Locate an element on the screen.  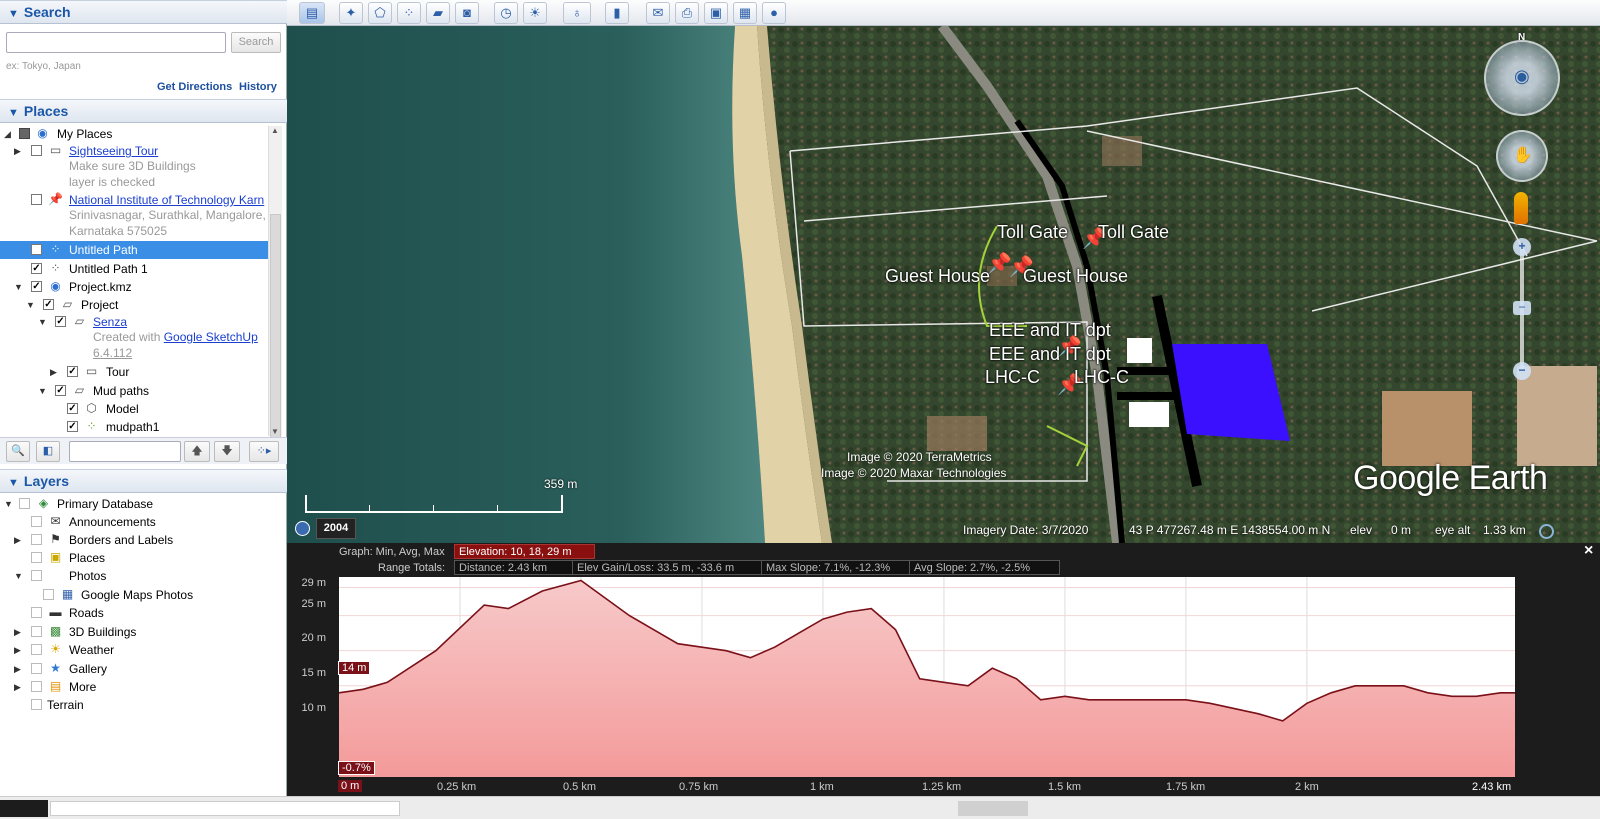
earth-gallery-icon: ● is located at coordinates (774, 13).